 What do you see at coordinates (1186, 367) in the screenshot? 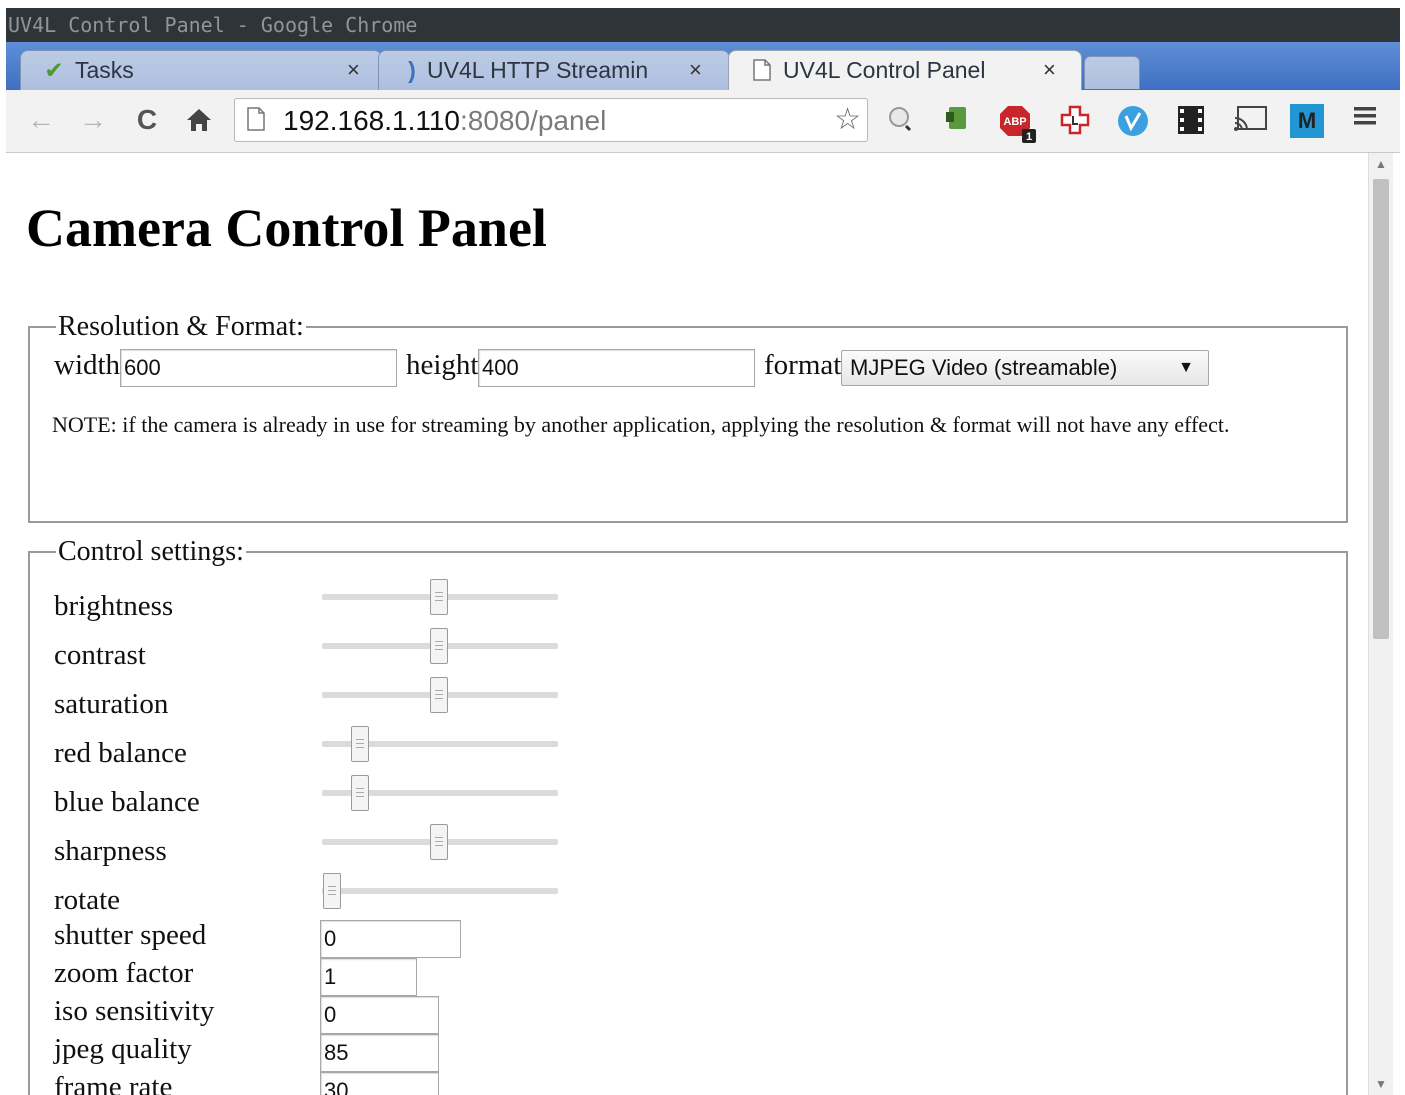
I see `chevron-down-icon: ▼` at bounding box center [1186, 367].